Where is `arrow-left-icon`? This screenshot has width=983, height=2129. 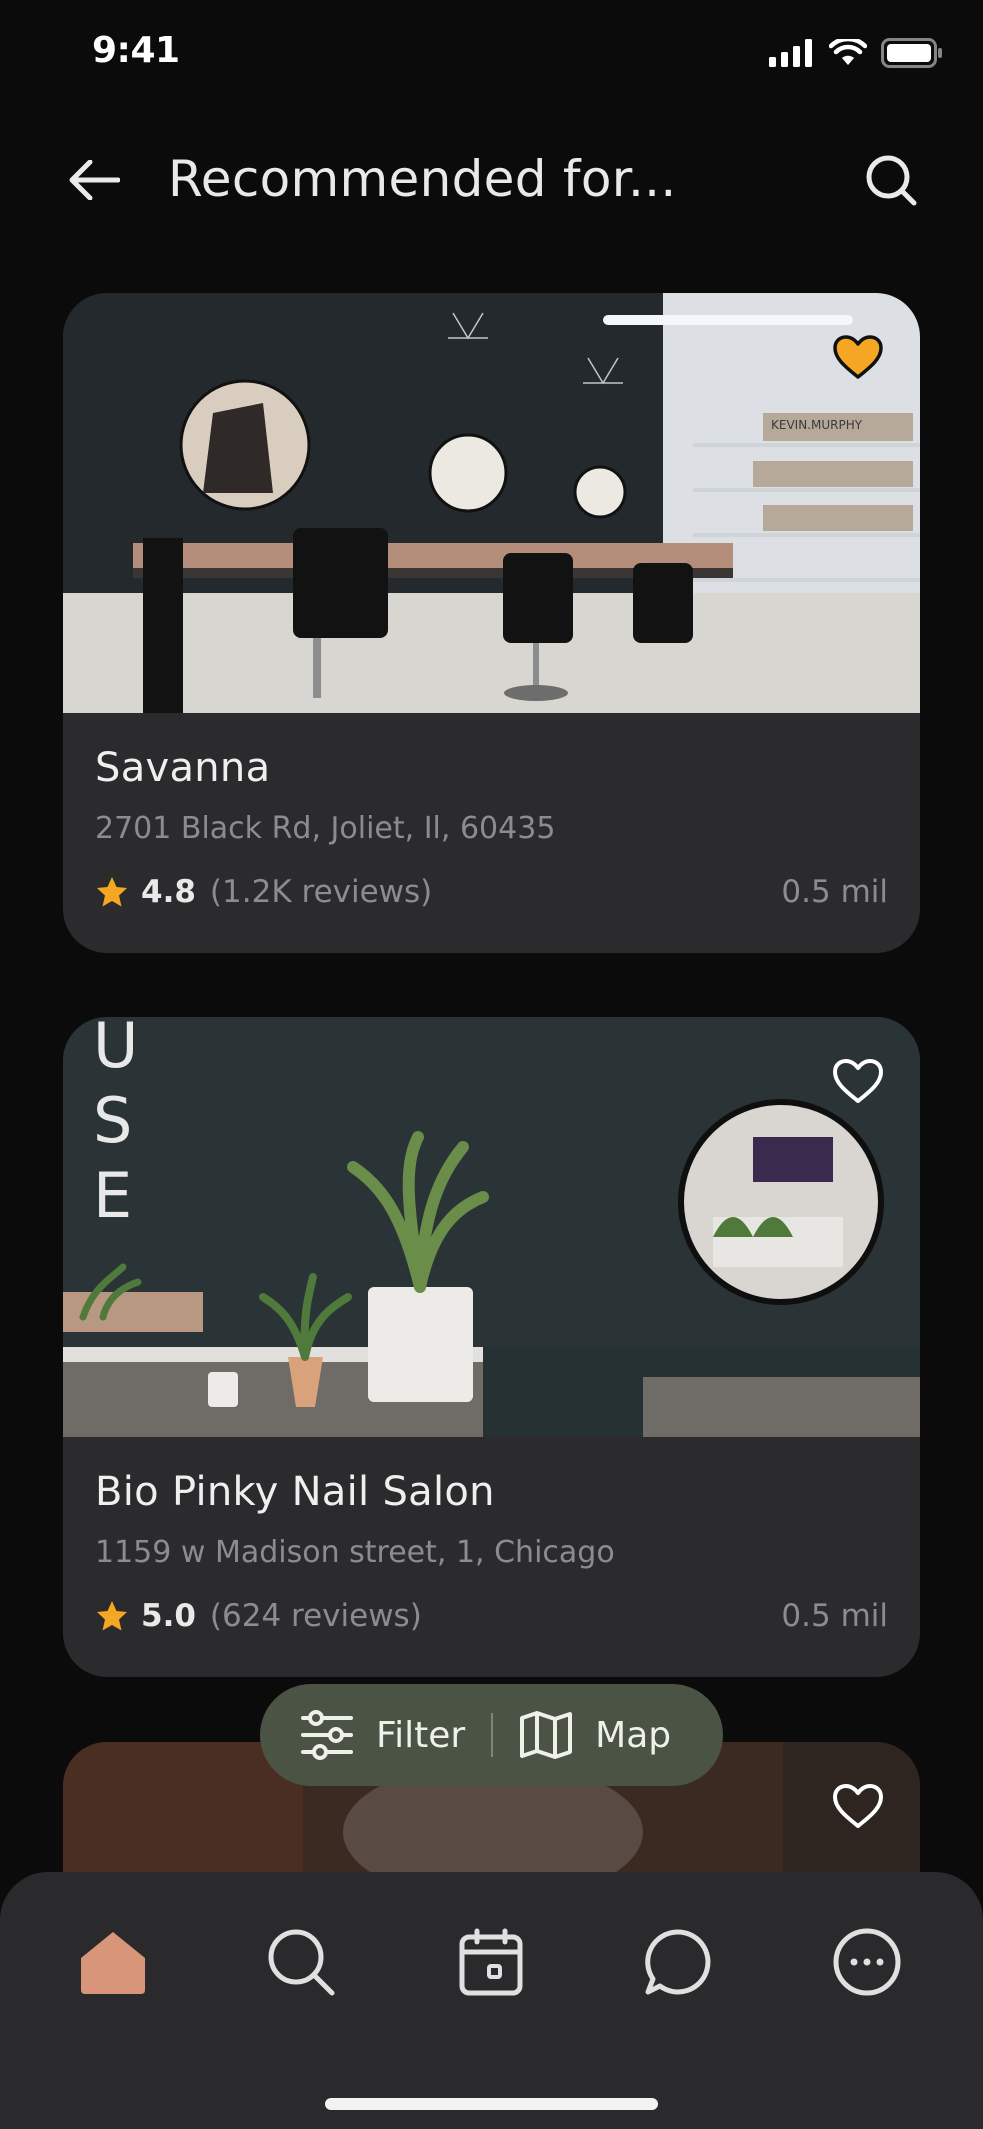 arrow-left-icon is located at coordinates (94, 180).